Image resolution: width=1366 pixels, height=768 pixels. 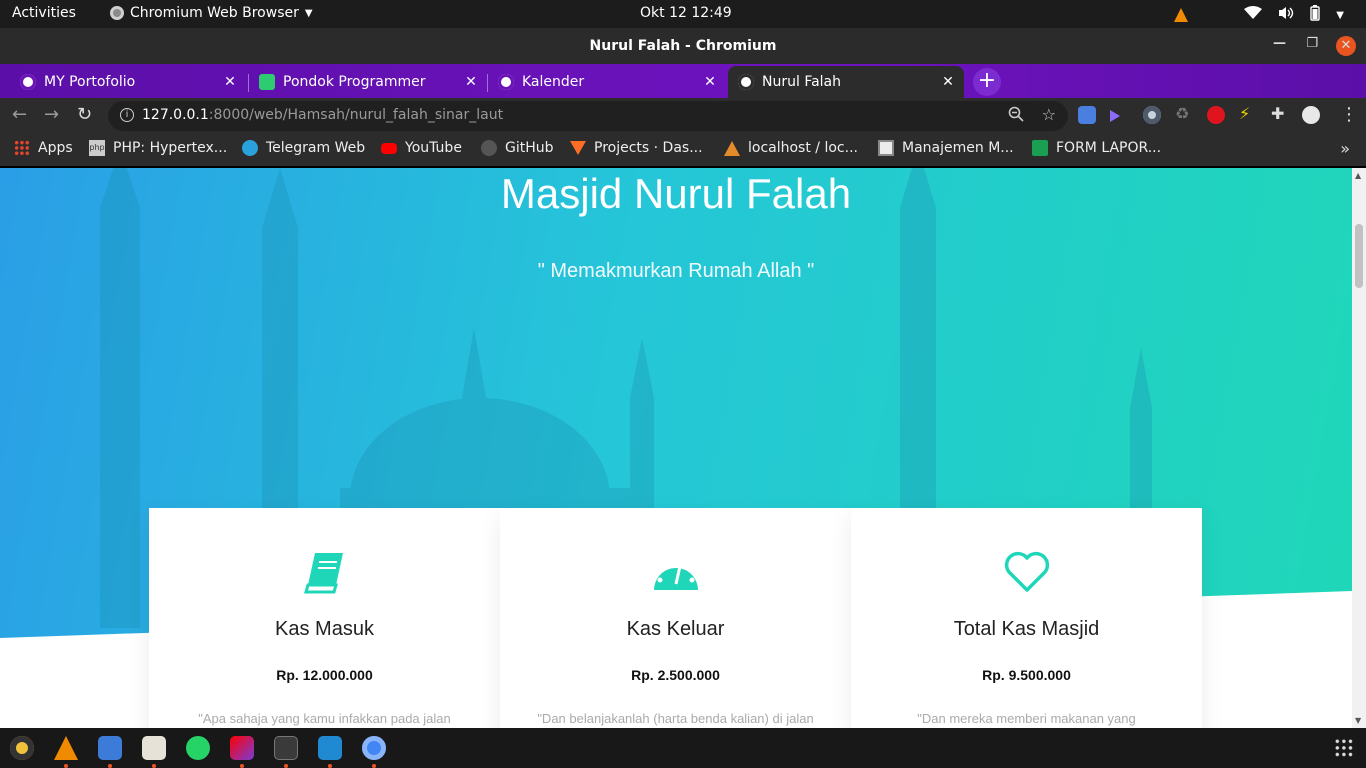 What do you see at coordinates (127, 115) in the screenshot?
I see `site-info-icon: i` at bounding box center [127, 115].